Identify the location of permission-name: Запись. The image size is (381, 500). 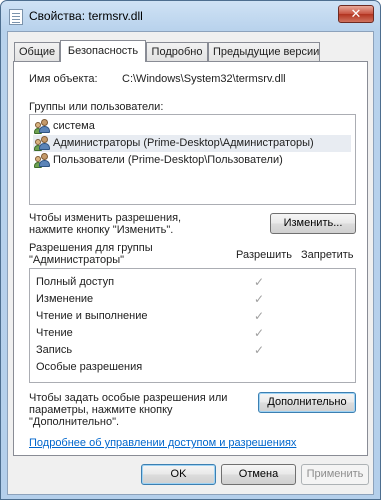
(54, 350).